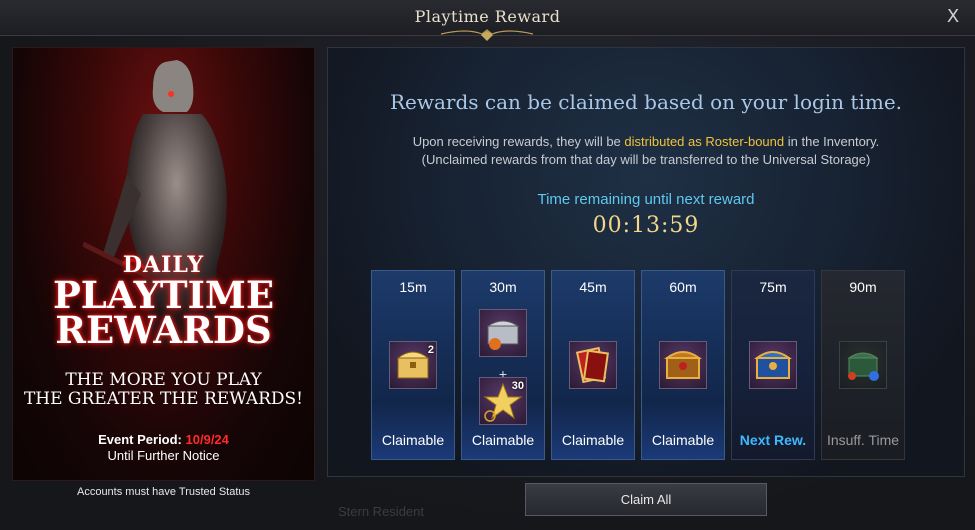 The width and height of the screenshot is (975, 530). What do you see at coordinates (517, 386) in the screenshot?
I see `item-quantity: 30` at bounding box center [517, 386].